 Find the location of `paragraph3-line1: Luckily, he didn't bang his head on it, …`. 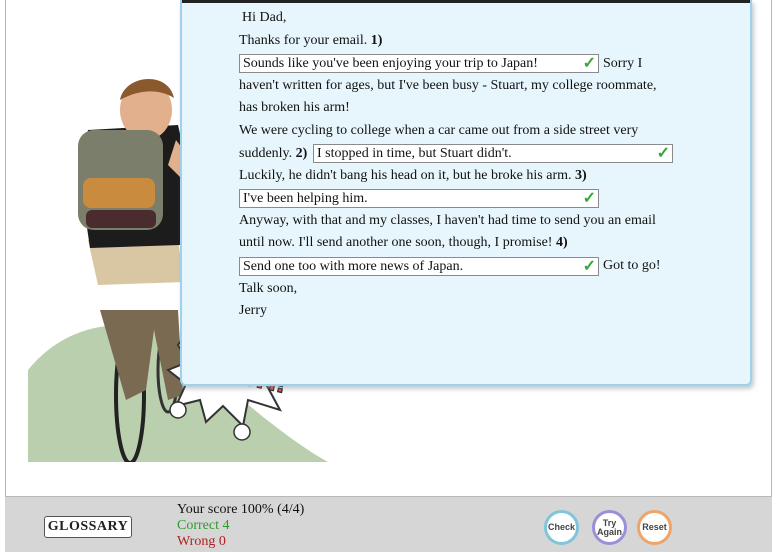

paragraph3-line1: Luckily, he didn't bang his head on it, … is located at coordinates (413, 176).